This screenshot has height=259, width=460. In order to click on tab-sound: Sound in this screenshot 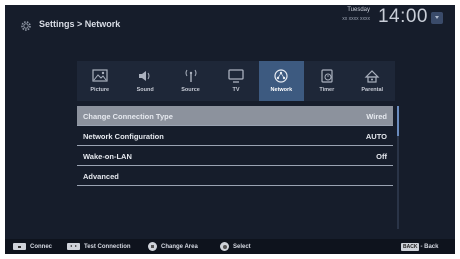, I will do `click(144, 81)`.